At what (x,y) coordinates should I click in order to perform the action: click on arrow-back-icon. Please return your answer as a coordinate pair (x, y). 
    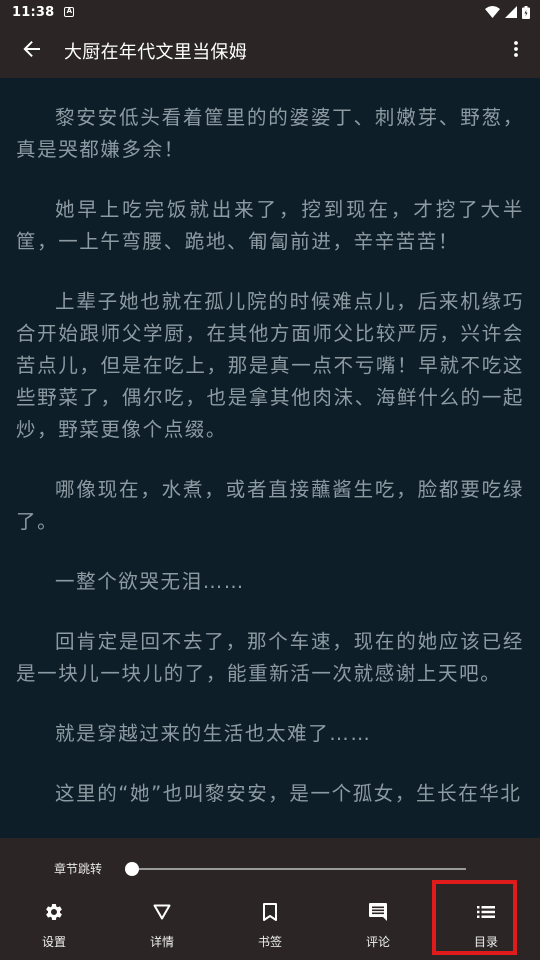
    Looking at the image, I should click on (32, 51).